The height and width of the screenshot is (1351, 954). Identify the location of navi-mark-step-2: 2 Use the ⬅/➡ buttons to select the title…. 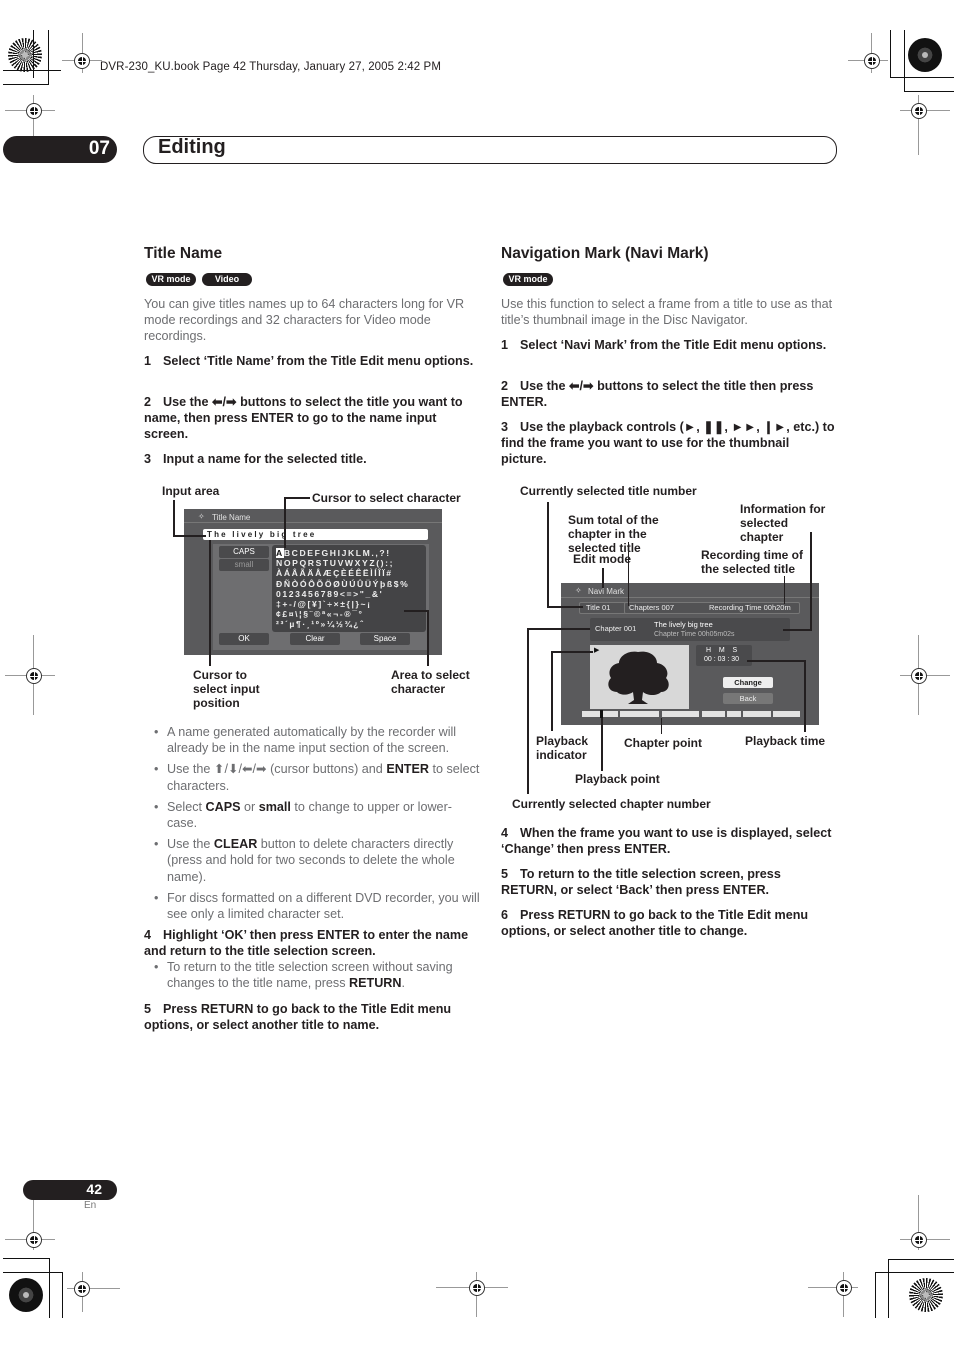
(657, 394).